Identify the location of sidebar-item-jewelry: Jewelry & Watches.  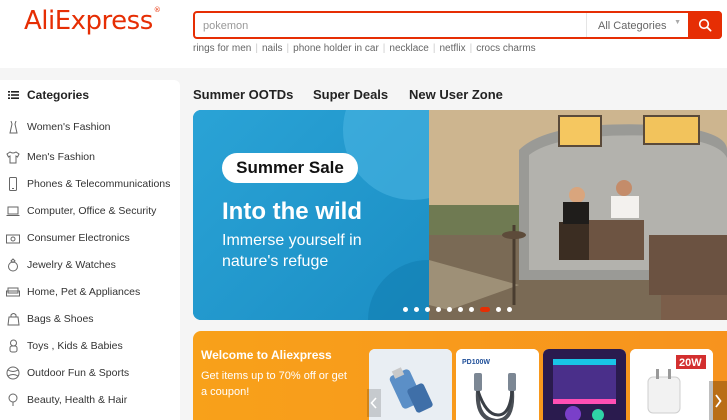
(61, 265).